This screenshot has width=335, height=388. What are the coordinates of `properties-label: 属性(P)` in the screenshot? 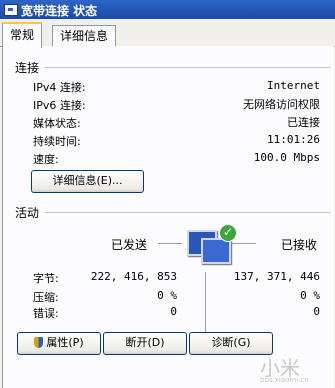 It's located at (65, 342).